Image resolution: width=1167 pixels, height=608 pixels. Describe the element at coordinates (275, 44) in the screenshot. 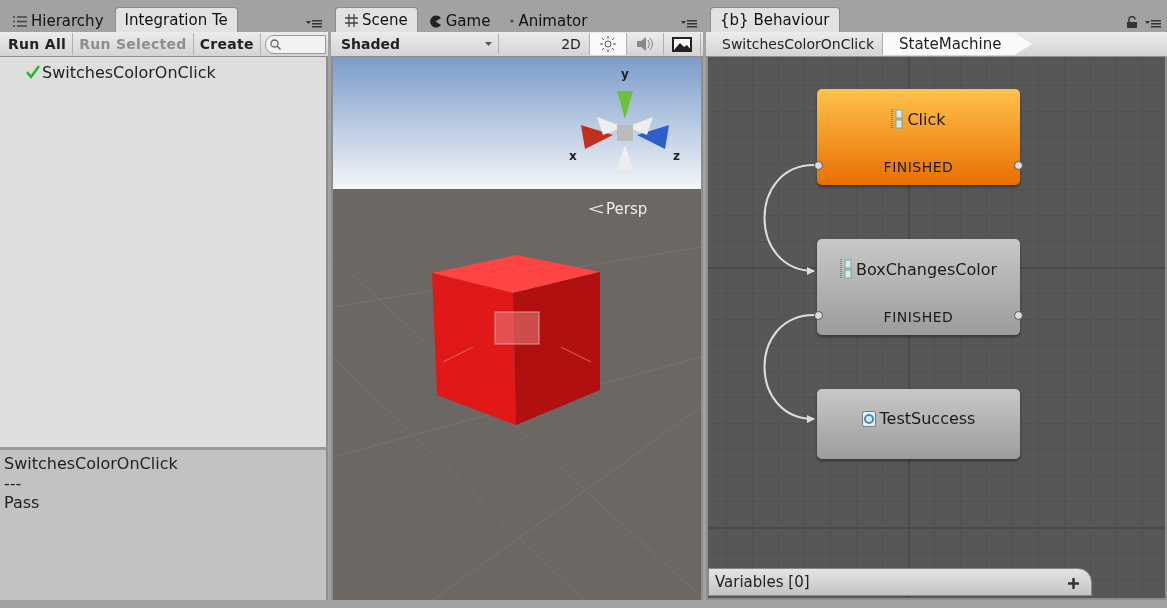

I see `search-icon` at that location.